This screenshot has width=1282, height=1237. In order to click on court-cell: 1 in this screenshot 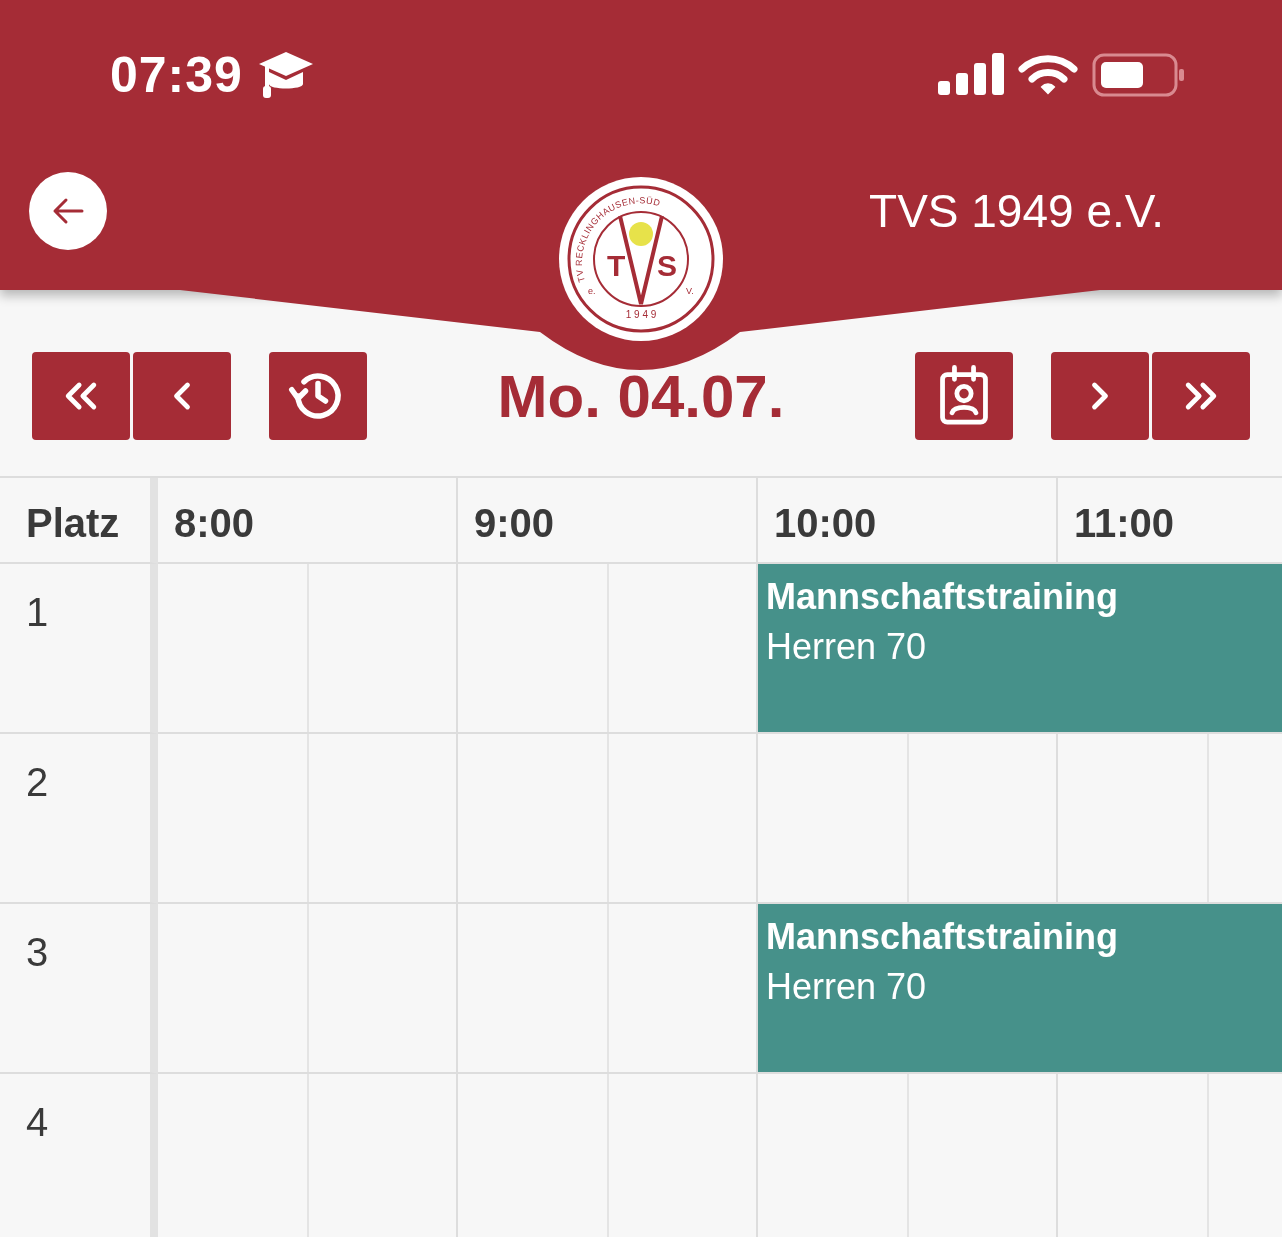, I will do `click(79, 649)`.